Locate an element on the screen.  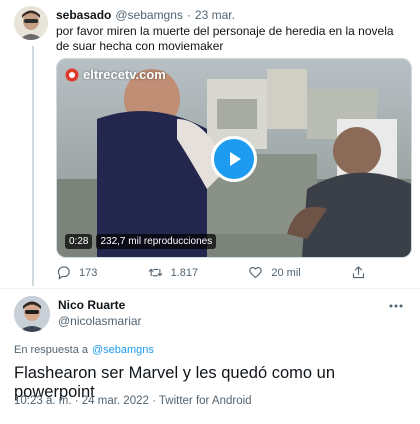
handle: @nicolasmariar is located at coordinates (100, 321).